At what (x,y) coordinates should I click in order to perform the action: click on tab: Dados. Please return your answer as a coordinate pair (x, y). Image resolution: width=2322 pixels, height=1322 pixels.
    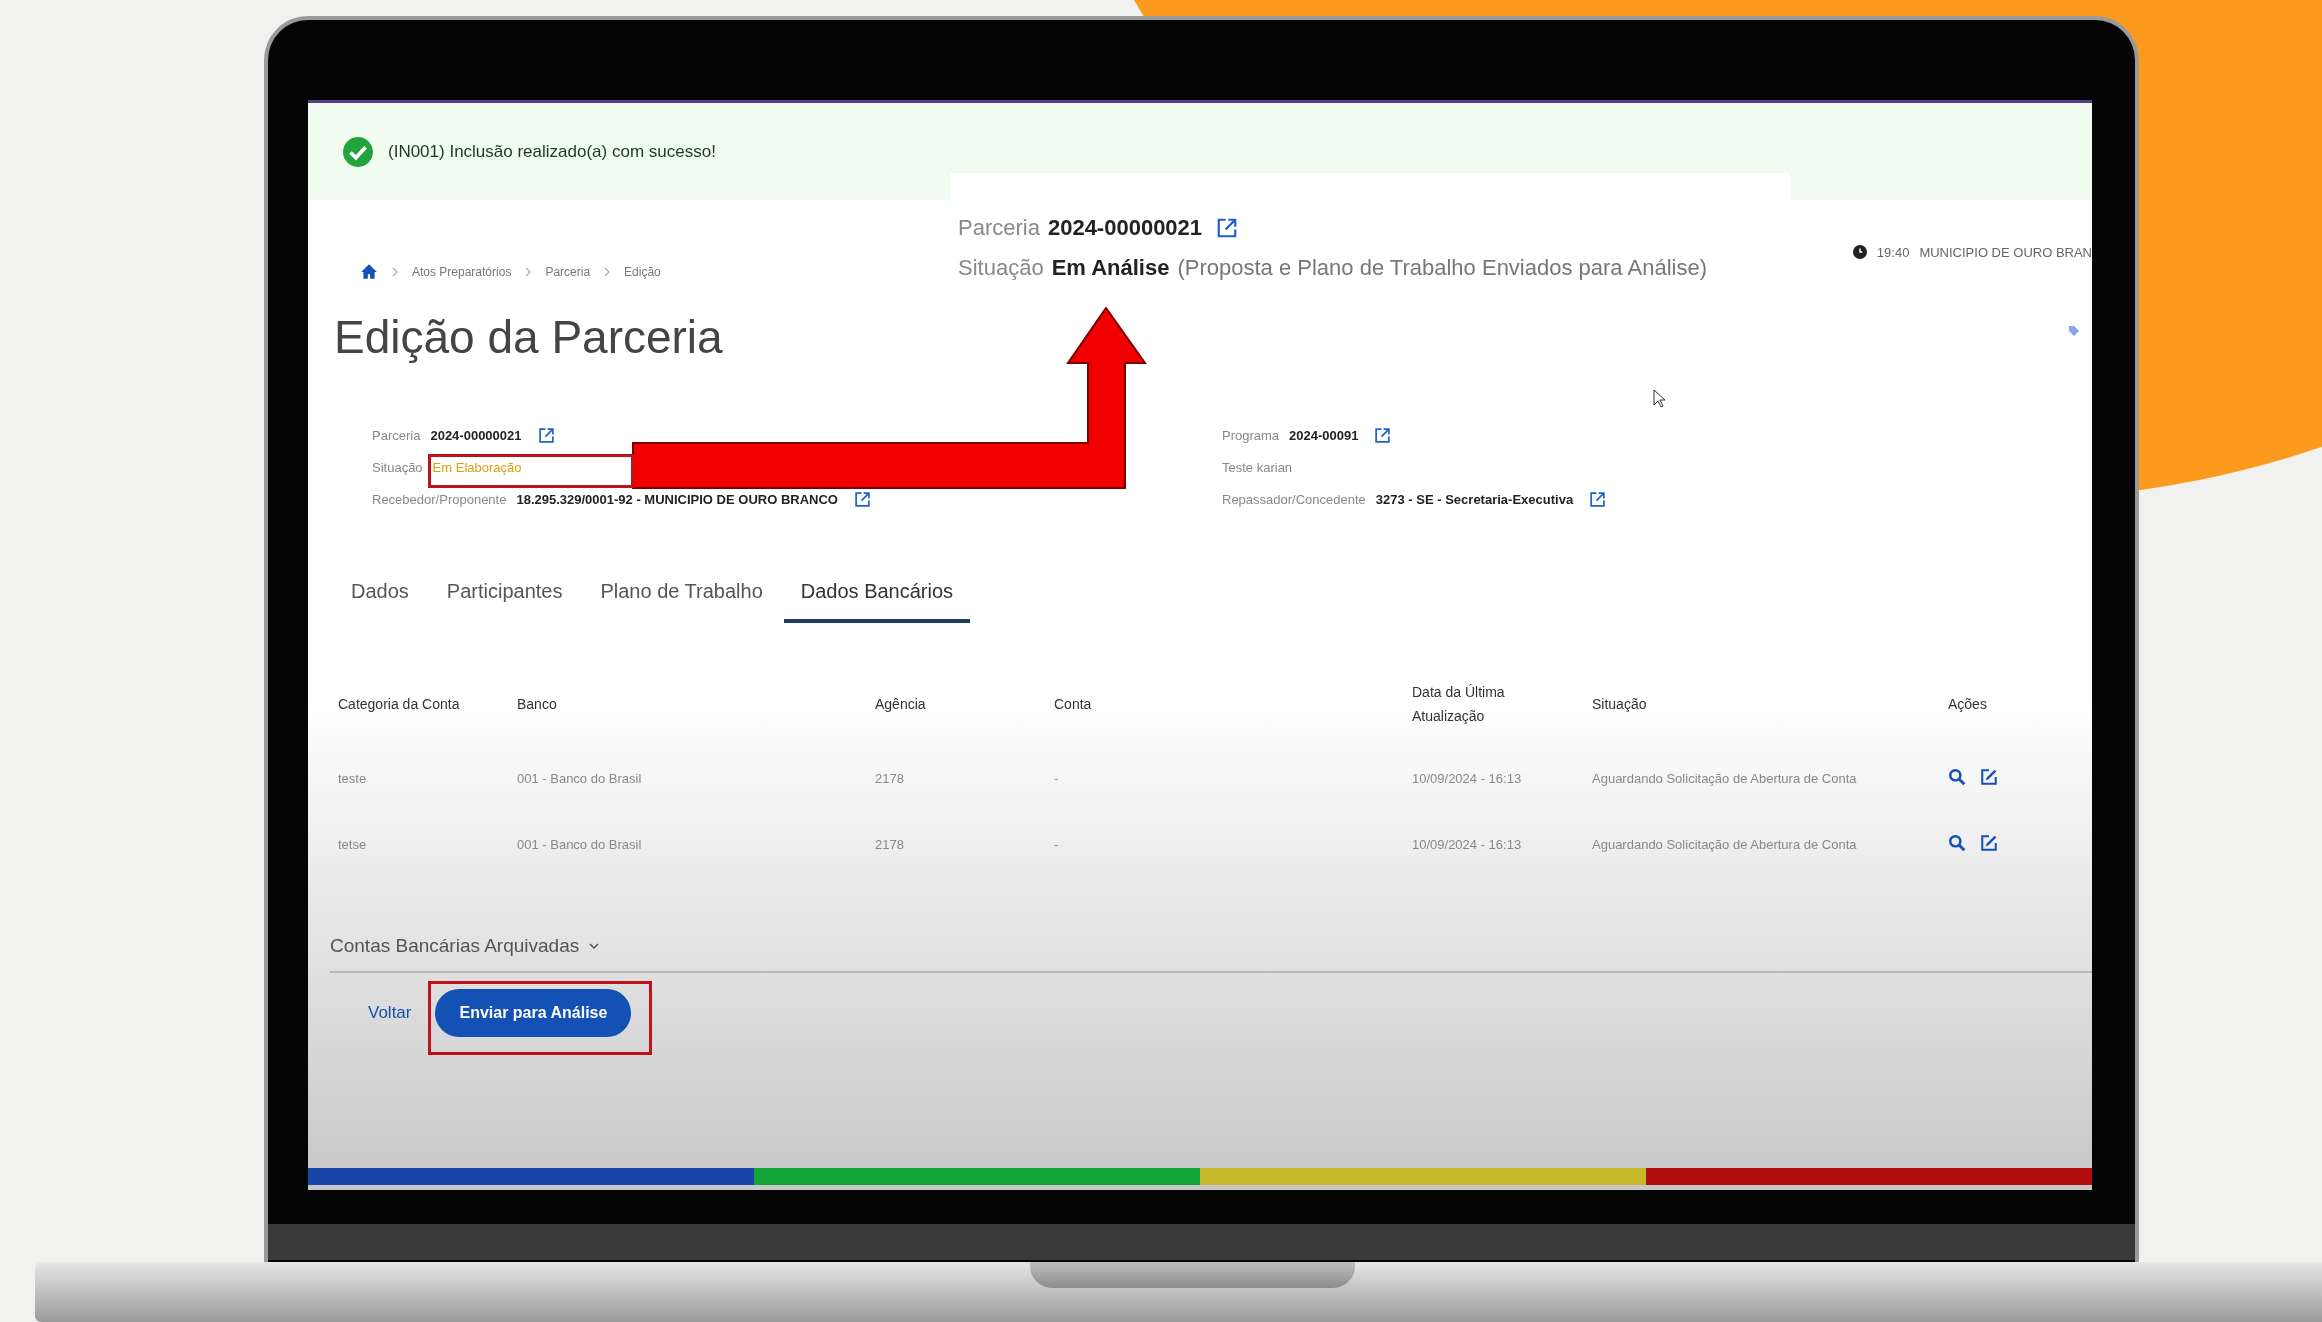
    Looking at the image, I should click on (380, 596).